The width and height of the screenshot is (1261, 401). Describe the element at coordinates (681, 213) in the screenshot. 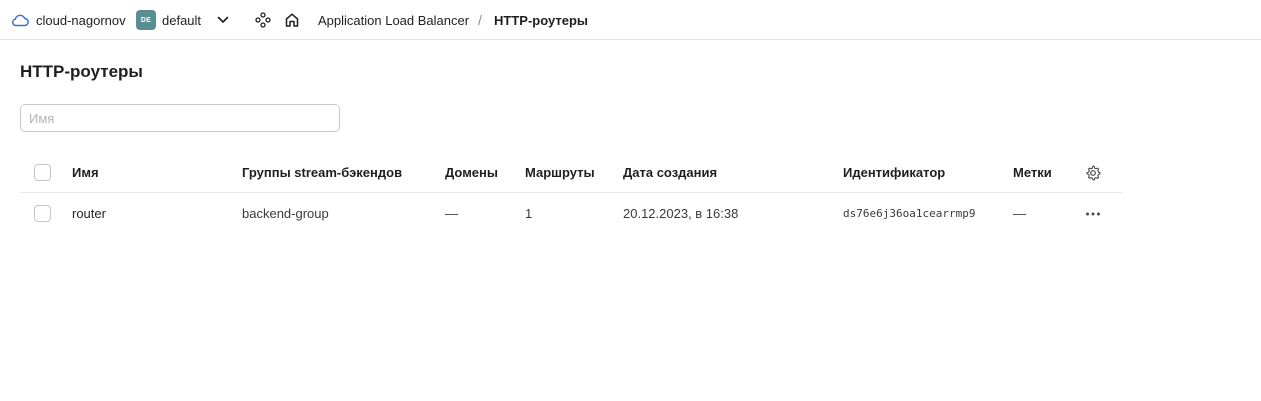

I see `created-date: 20.12.2023, в 16:38` at that location.